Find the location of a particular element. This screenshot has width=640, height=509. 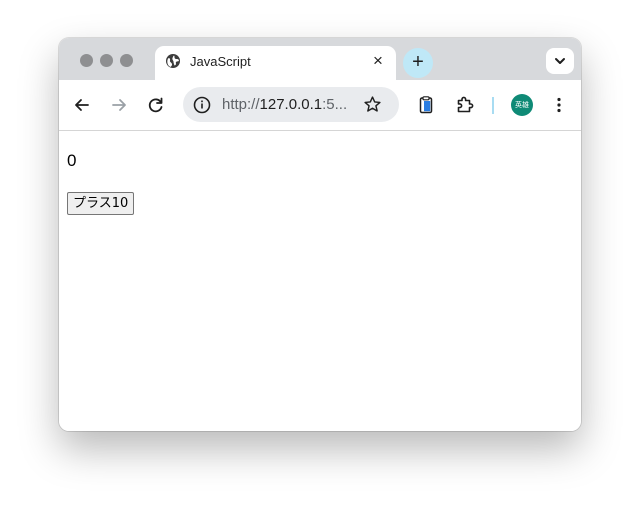

globe-icon is located at coordinates (173, 61).